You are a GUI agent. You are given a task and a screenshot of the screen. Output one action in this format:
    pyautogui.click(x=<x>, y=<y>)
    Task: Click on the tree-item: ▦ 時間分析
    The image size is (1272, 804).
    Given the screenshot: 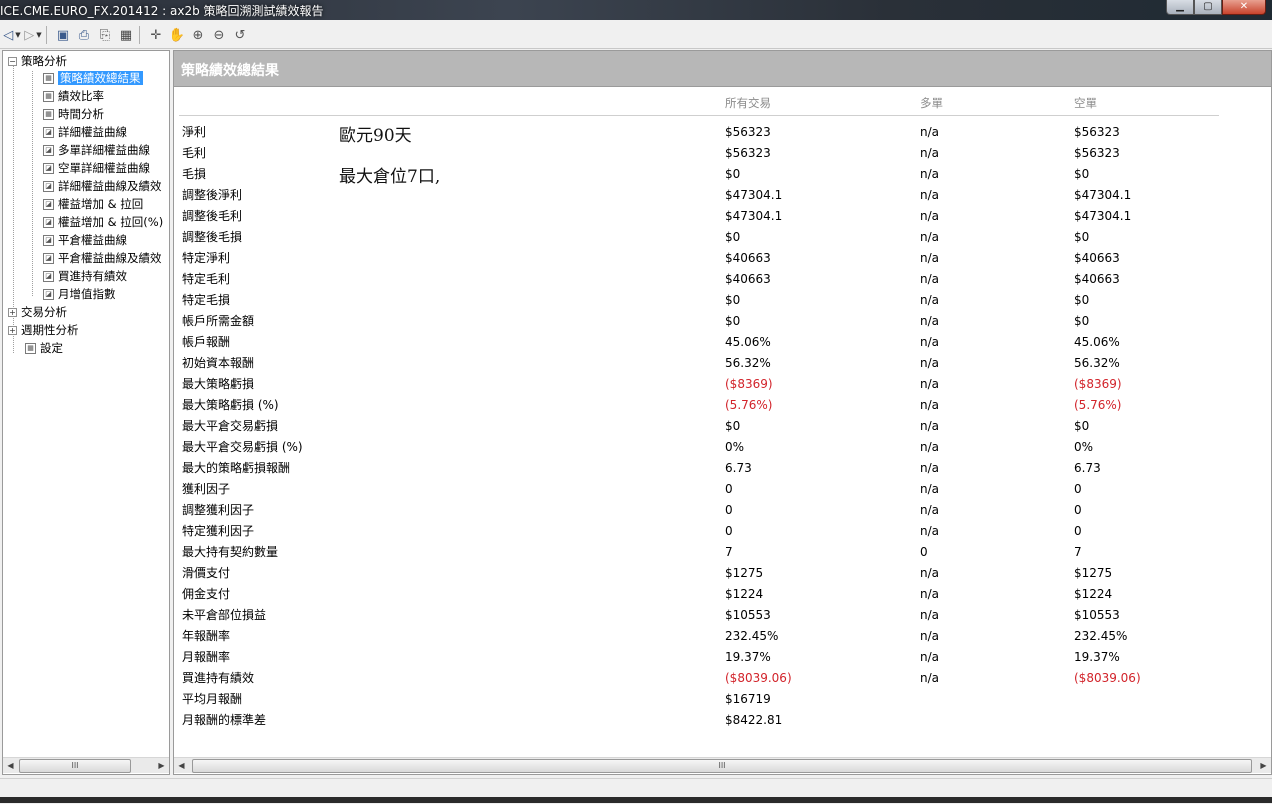 What is the action you would take?
    pyautogui.click(x=73, y=114)
    